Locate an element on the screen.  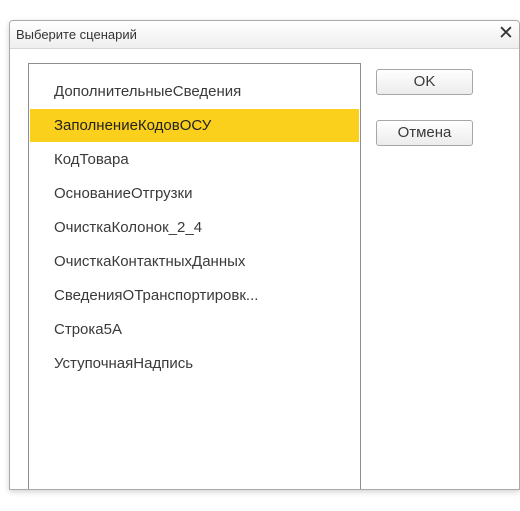
list-item: ДополнительныеСведения is located at coordinates (194, 91).